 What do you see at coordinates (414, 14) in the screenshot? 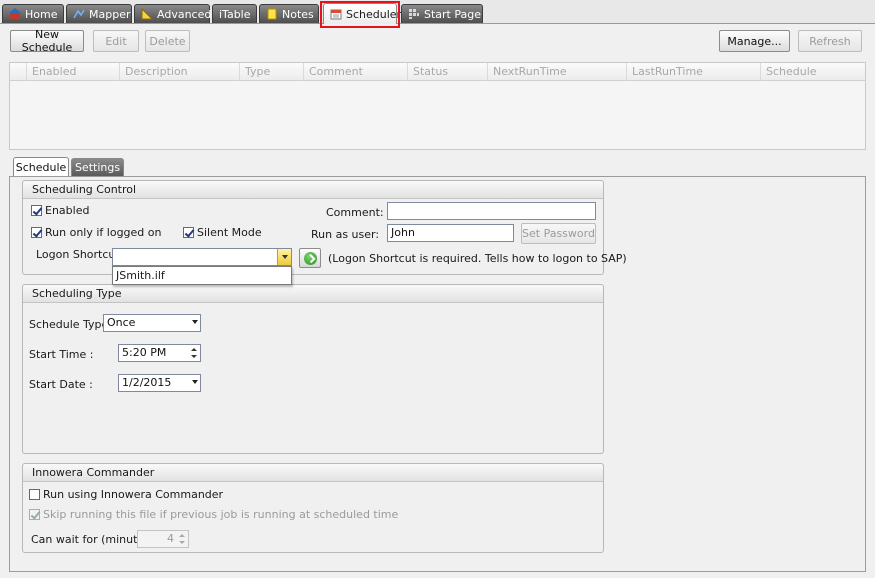
I see `grid-icon` at bounding box center [414, 14].